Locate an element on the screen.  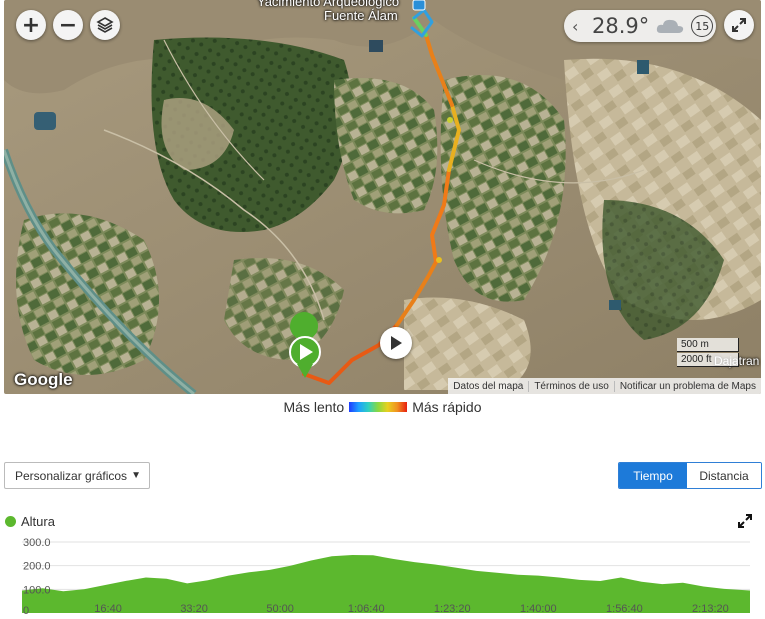
play-icon is located at coordinates (396, 343).